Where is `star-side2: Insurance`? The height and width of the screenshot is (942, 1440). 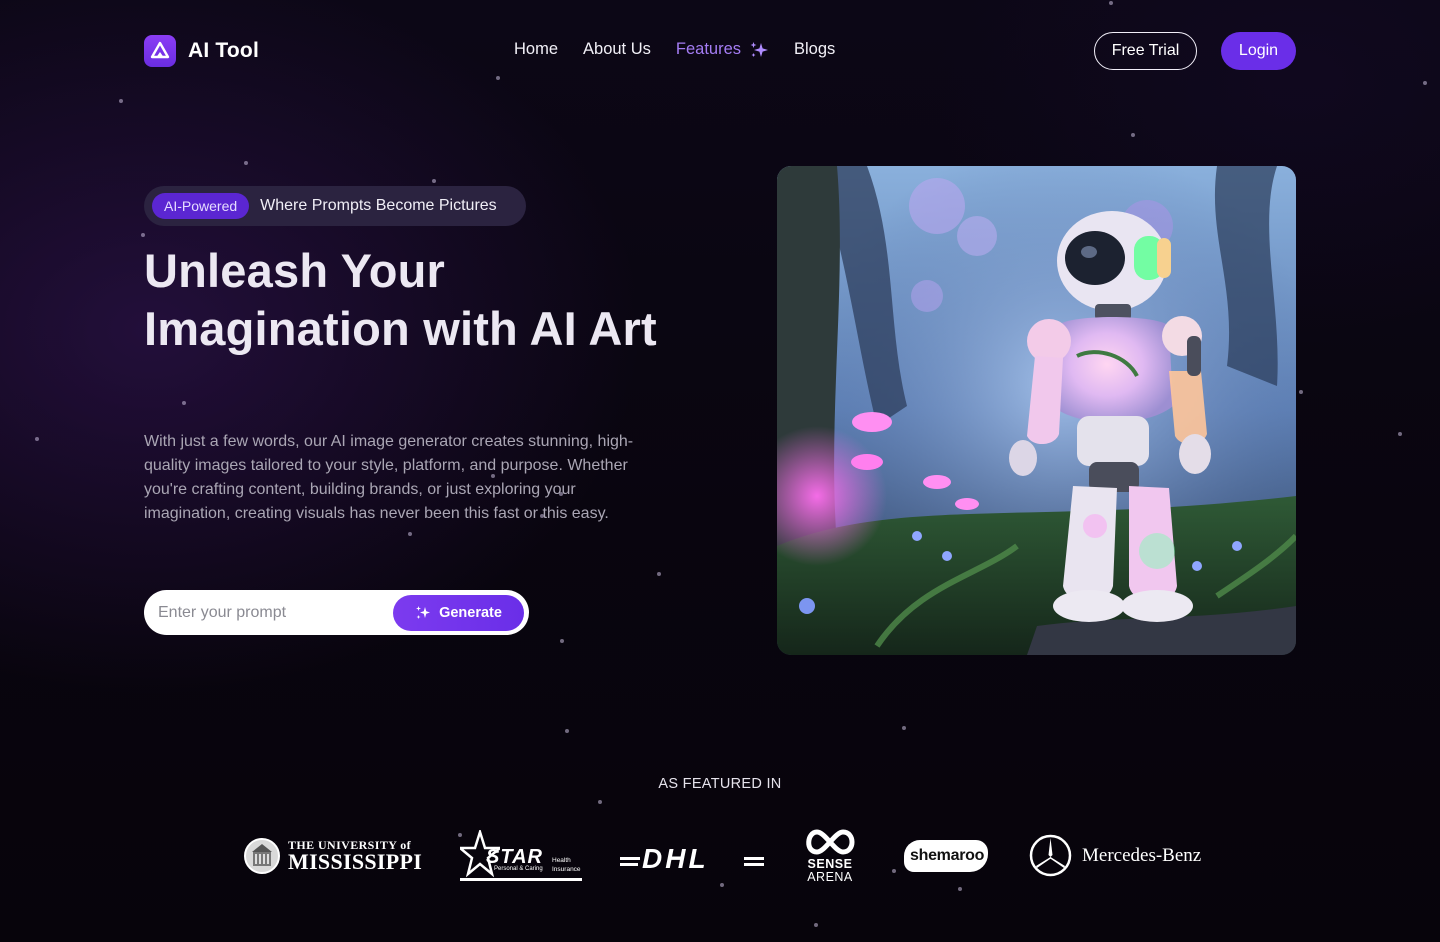
star-side2: Insurance is located at coordinates (566, 869).